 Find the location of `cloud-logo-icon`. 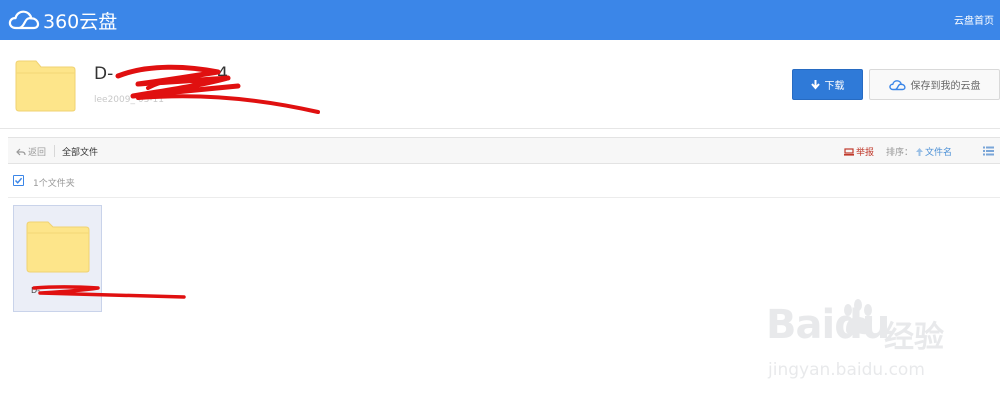

cloud-logo-icon is located at coordinates (24, 20).